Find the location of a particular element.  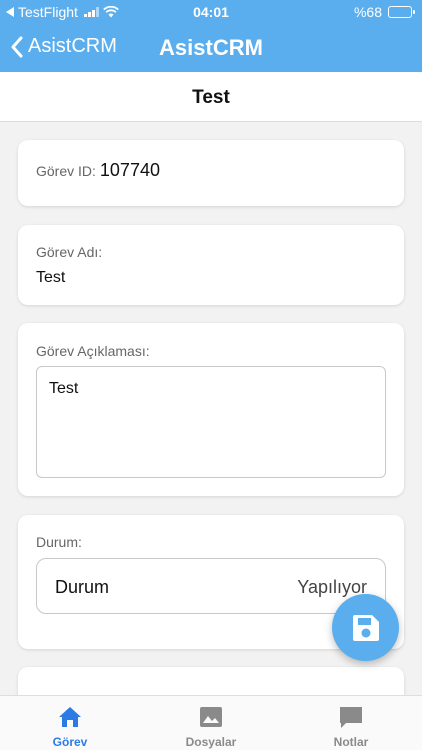

tab-gorev-label: Görev is located at coordinates (70, 742).